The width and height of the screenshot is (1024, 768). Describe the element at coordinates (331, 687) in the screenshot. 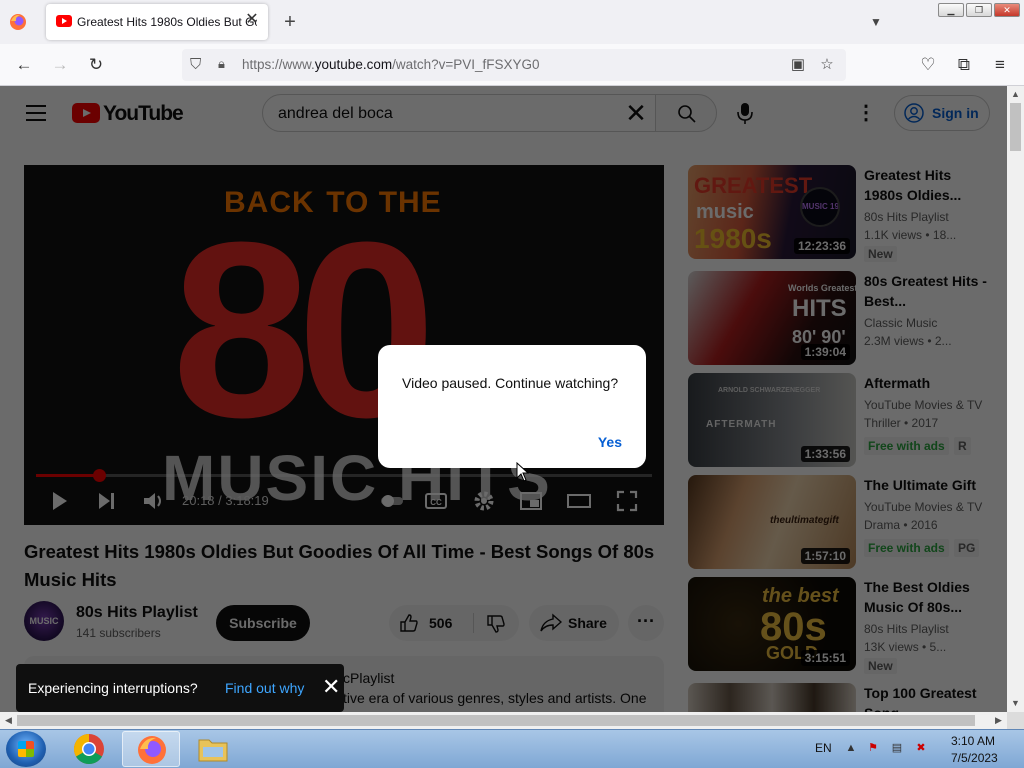

I see `toast-close-icon: ✕` at that location.